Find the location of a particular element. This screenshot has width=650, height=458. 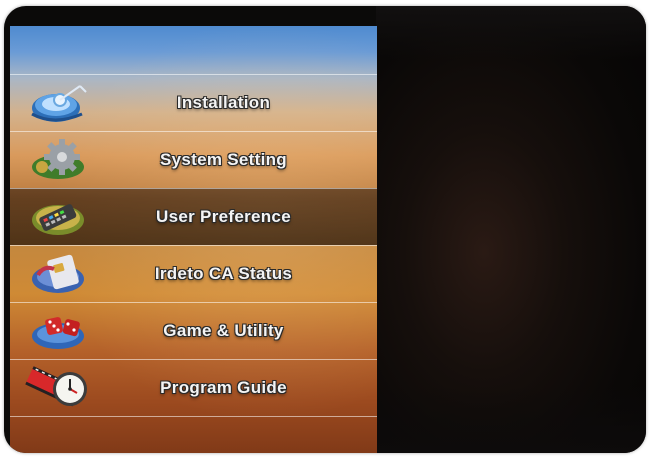

menu-label-irdeto-ca-status: Irdeto CA Status is located at coordinates (223, 273).